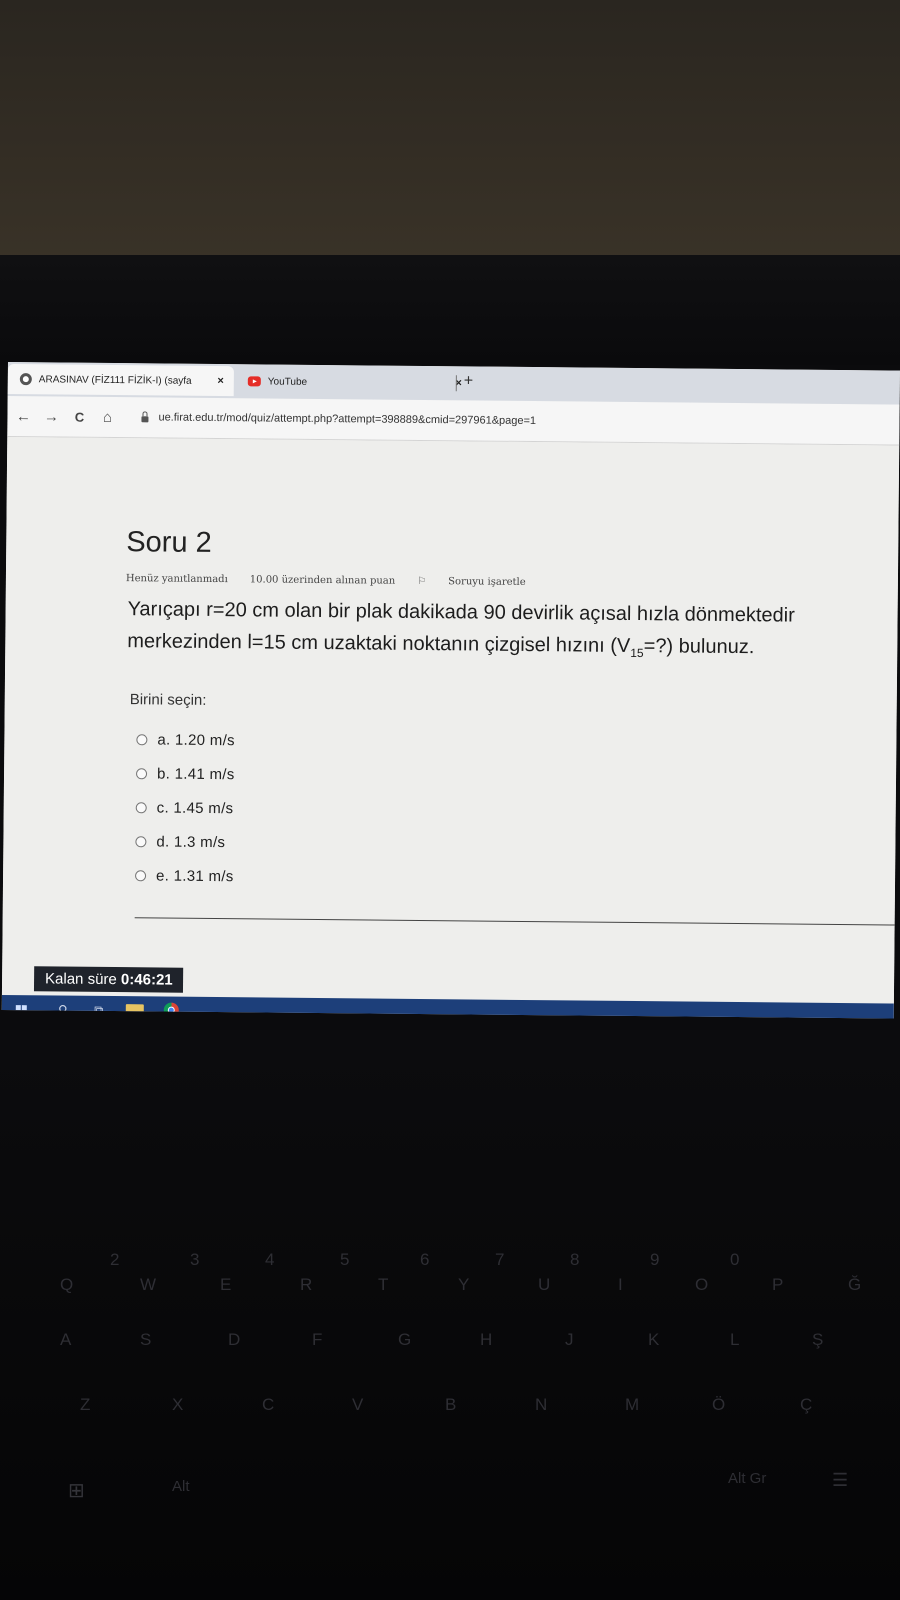 Image resolution: width=900 pixels, height=1600 pixels. What do you see at coordinates (268, 1404) in the screenshot?
I see `key-c: C` at bounding box center [268, 1404].